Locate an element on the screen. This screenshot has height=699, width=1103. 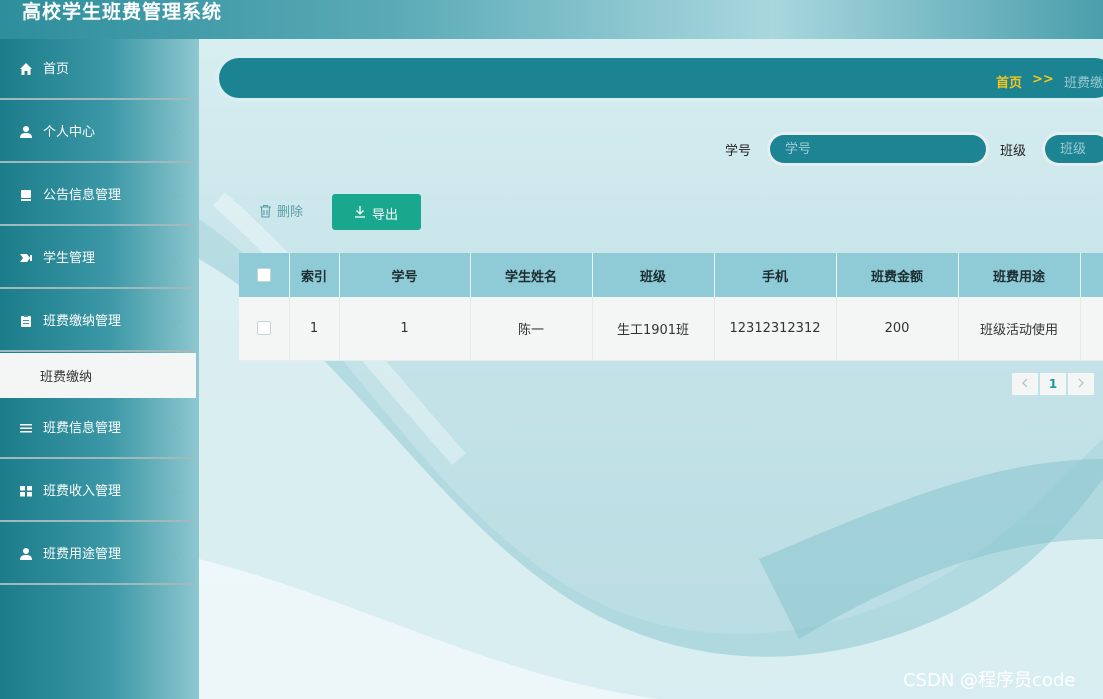
select-all-checkbox is located at coordinates (263, 275).